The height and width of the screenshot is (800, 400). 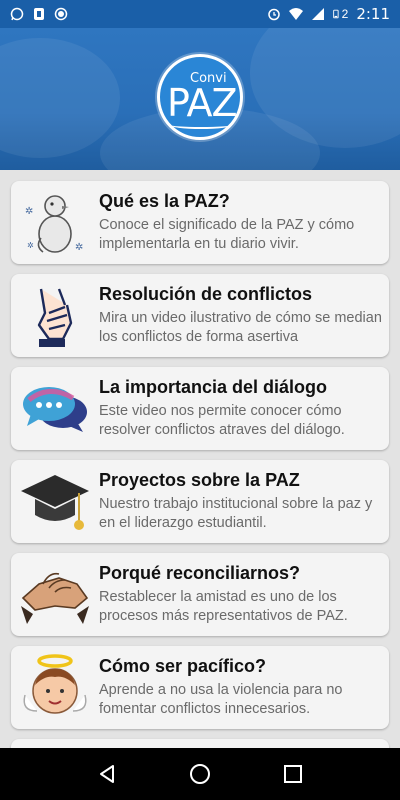 I want to click on app-logo: Convi PAZ, so click(x=200, y=97).